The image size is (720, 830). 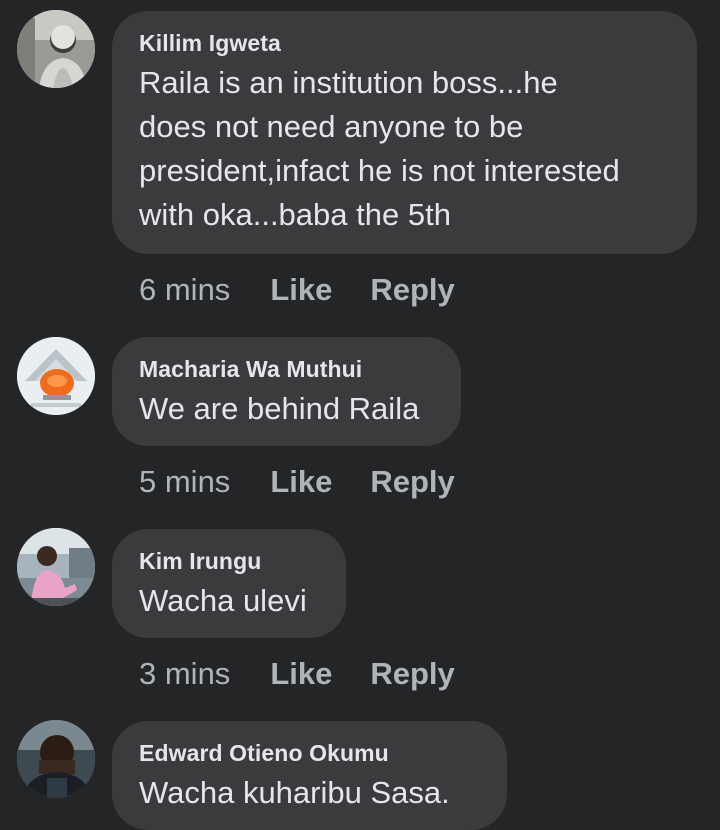 What do you see at coordinates (309, 753) in the screenshot?
I see `comment-author: Edward Otieno Okumu` at bounding box center [309, 753].